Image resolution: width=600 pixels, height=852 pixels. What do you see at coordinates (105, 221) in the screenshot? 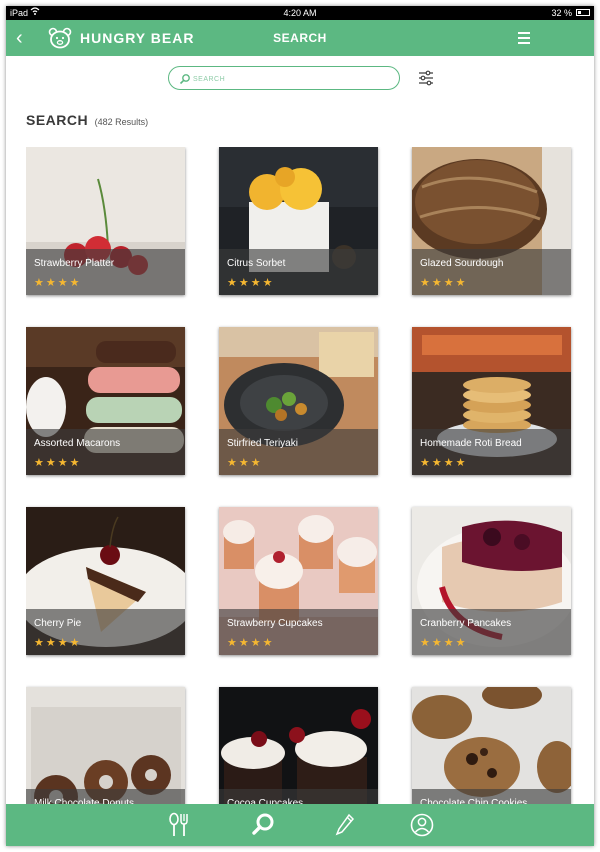
I see `recipe-card: Strawberry Platter ★★★★` at bounding box center [105, 221].